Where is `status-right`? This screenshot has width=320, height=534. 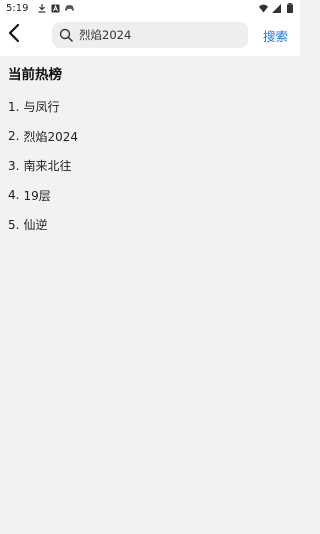 status-right is located at coordinates (276, 8).